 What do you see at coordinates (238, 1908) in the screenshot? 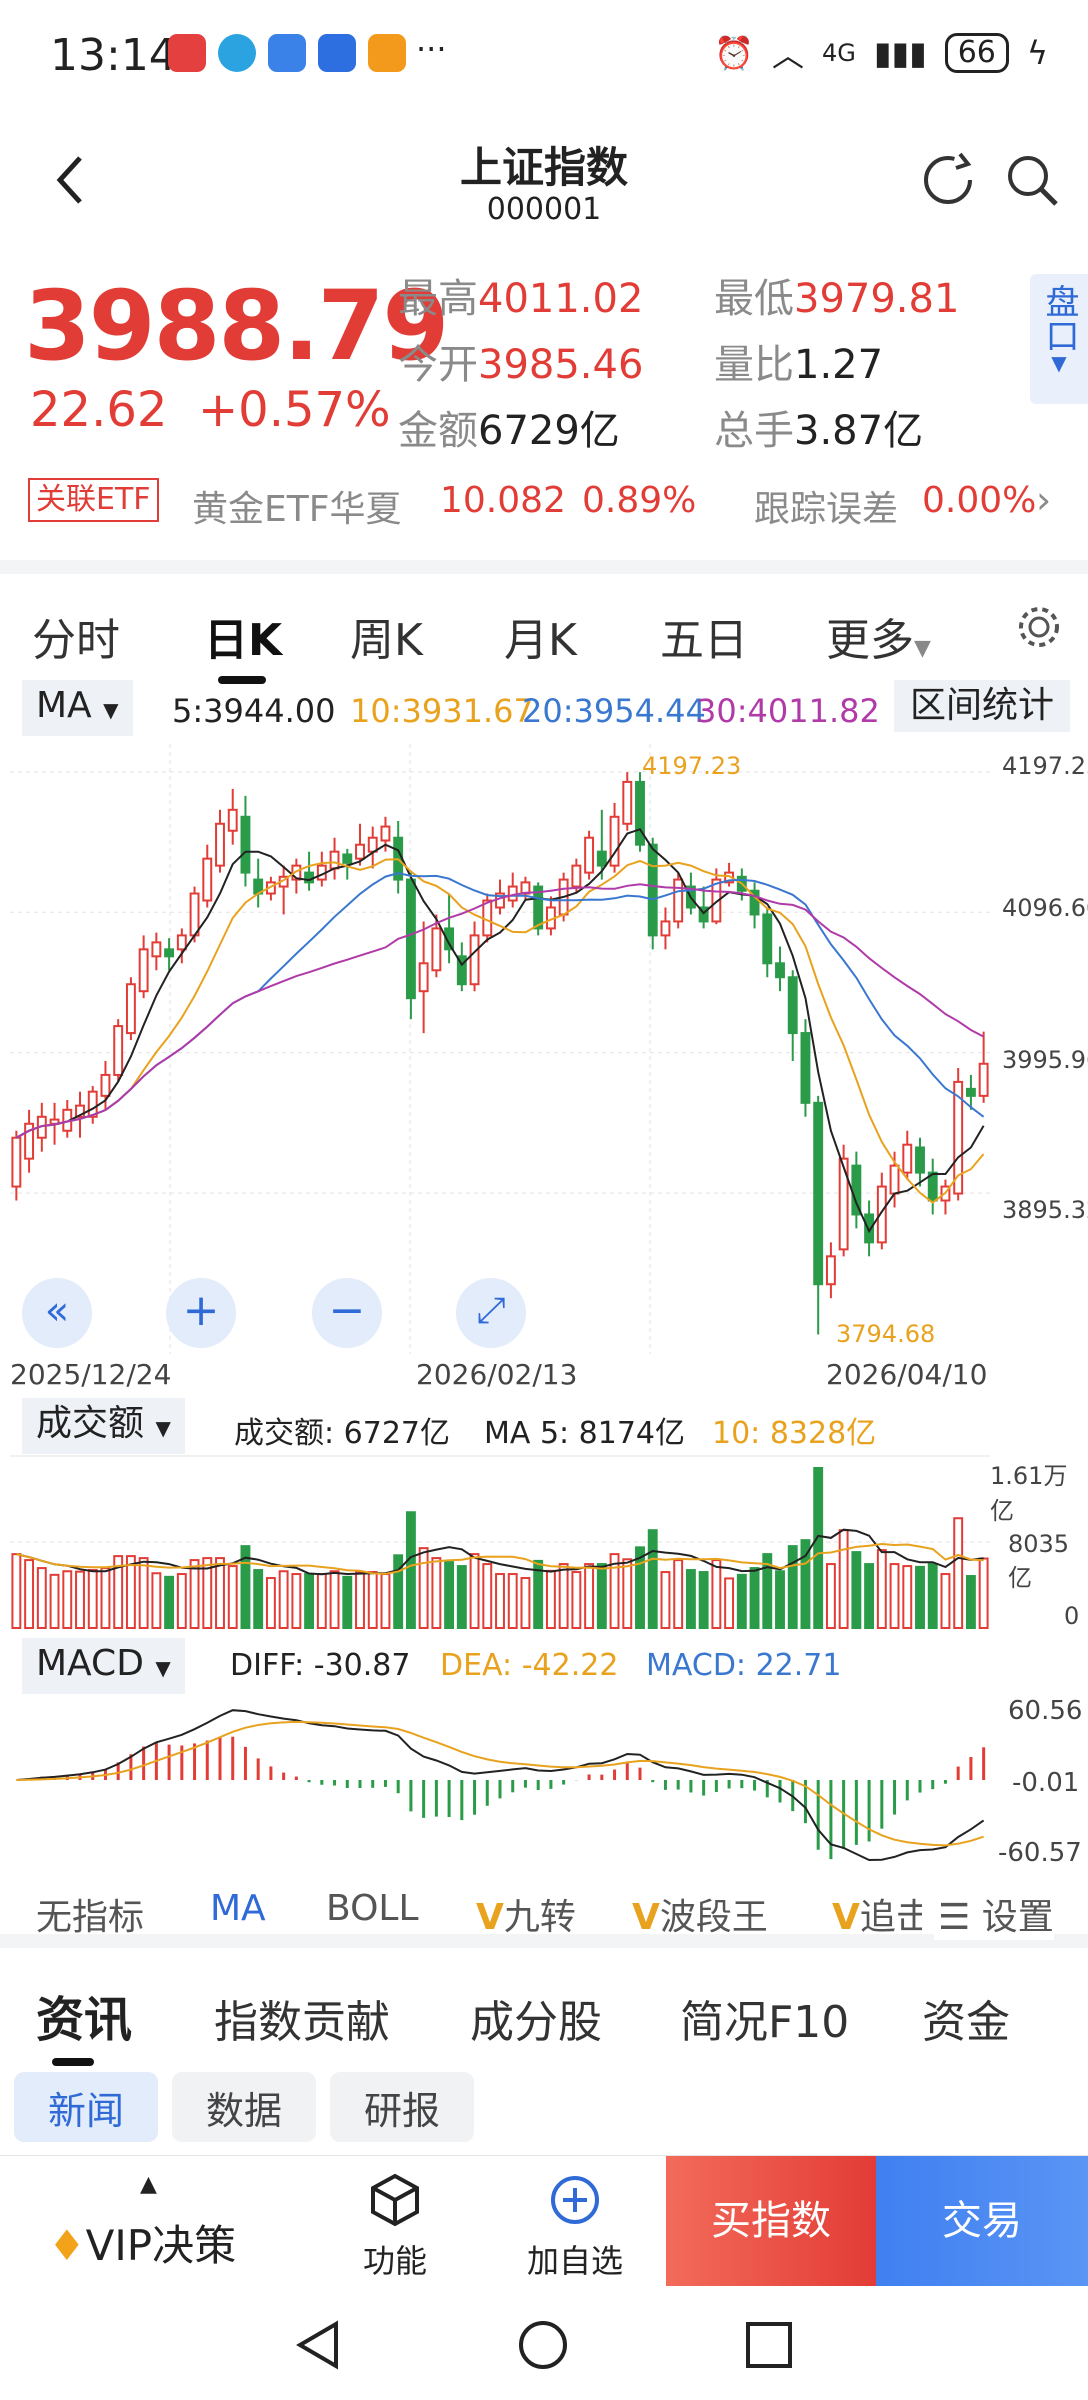
I see `indicator-ma: MA` at bounding box center [238, 1908].